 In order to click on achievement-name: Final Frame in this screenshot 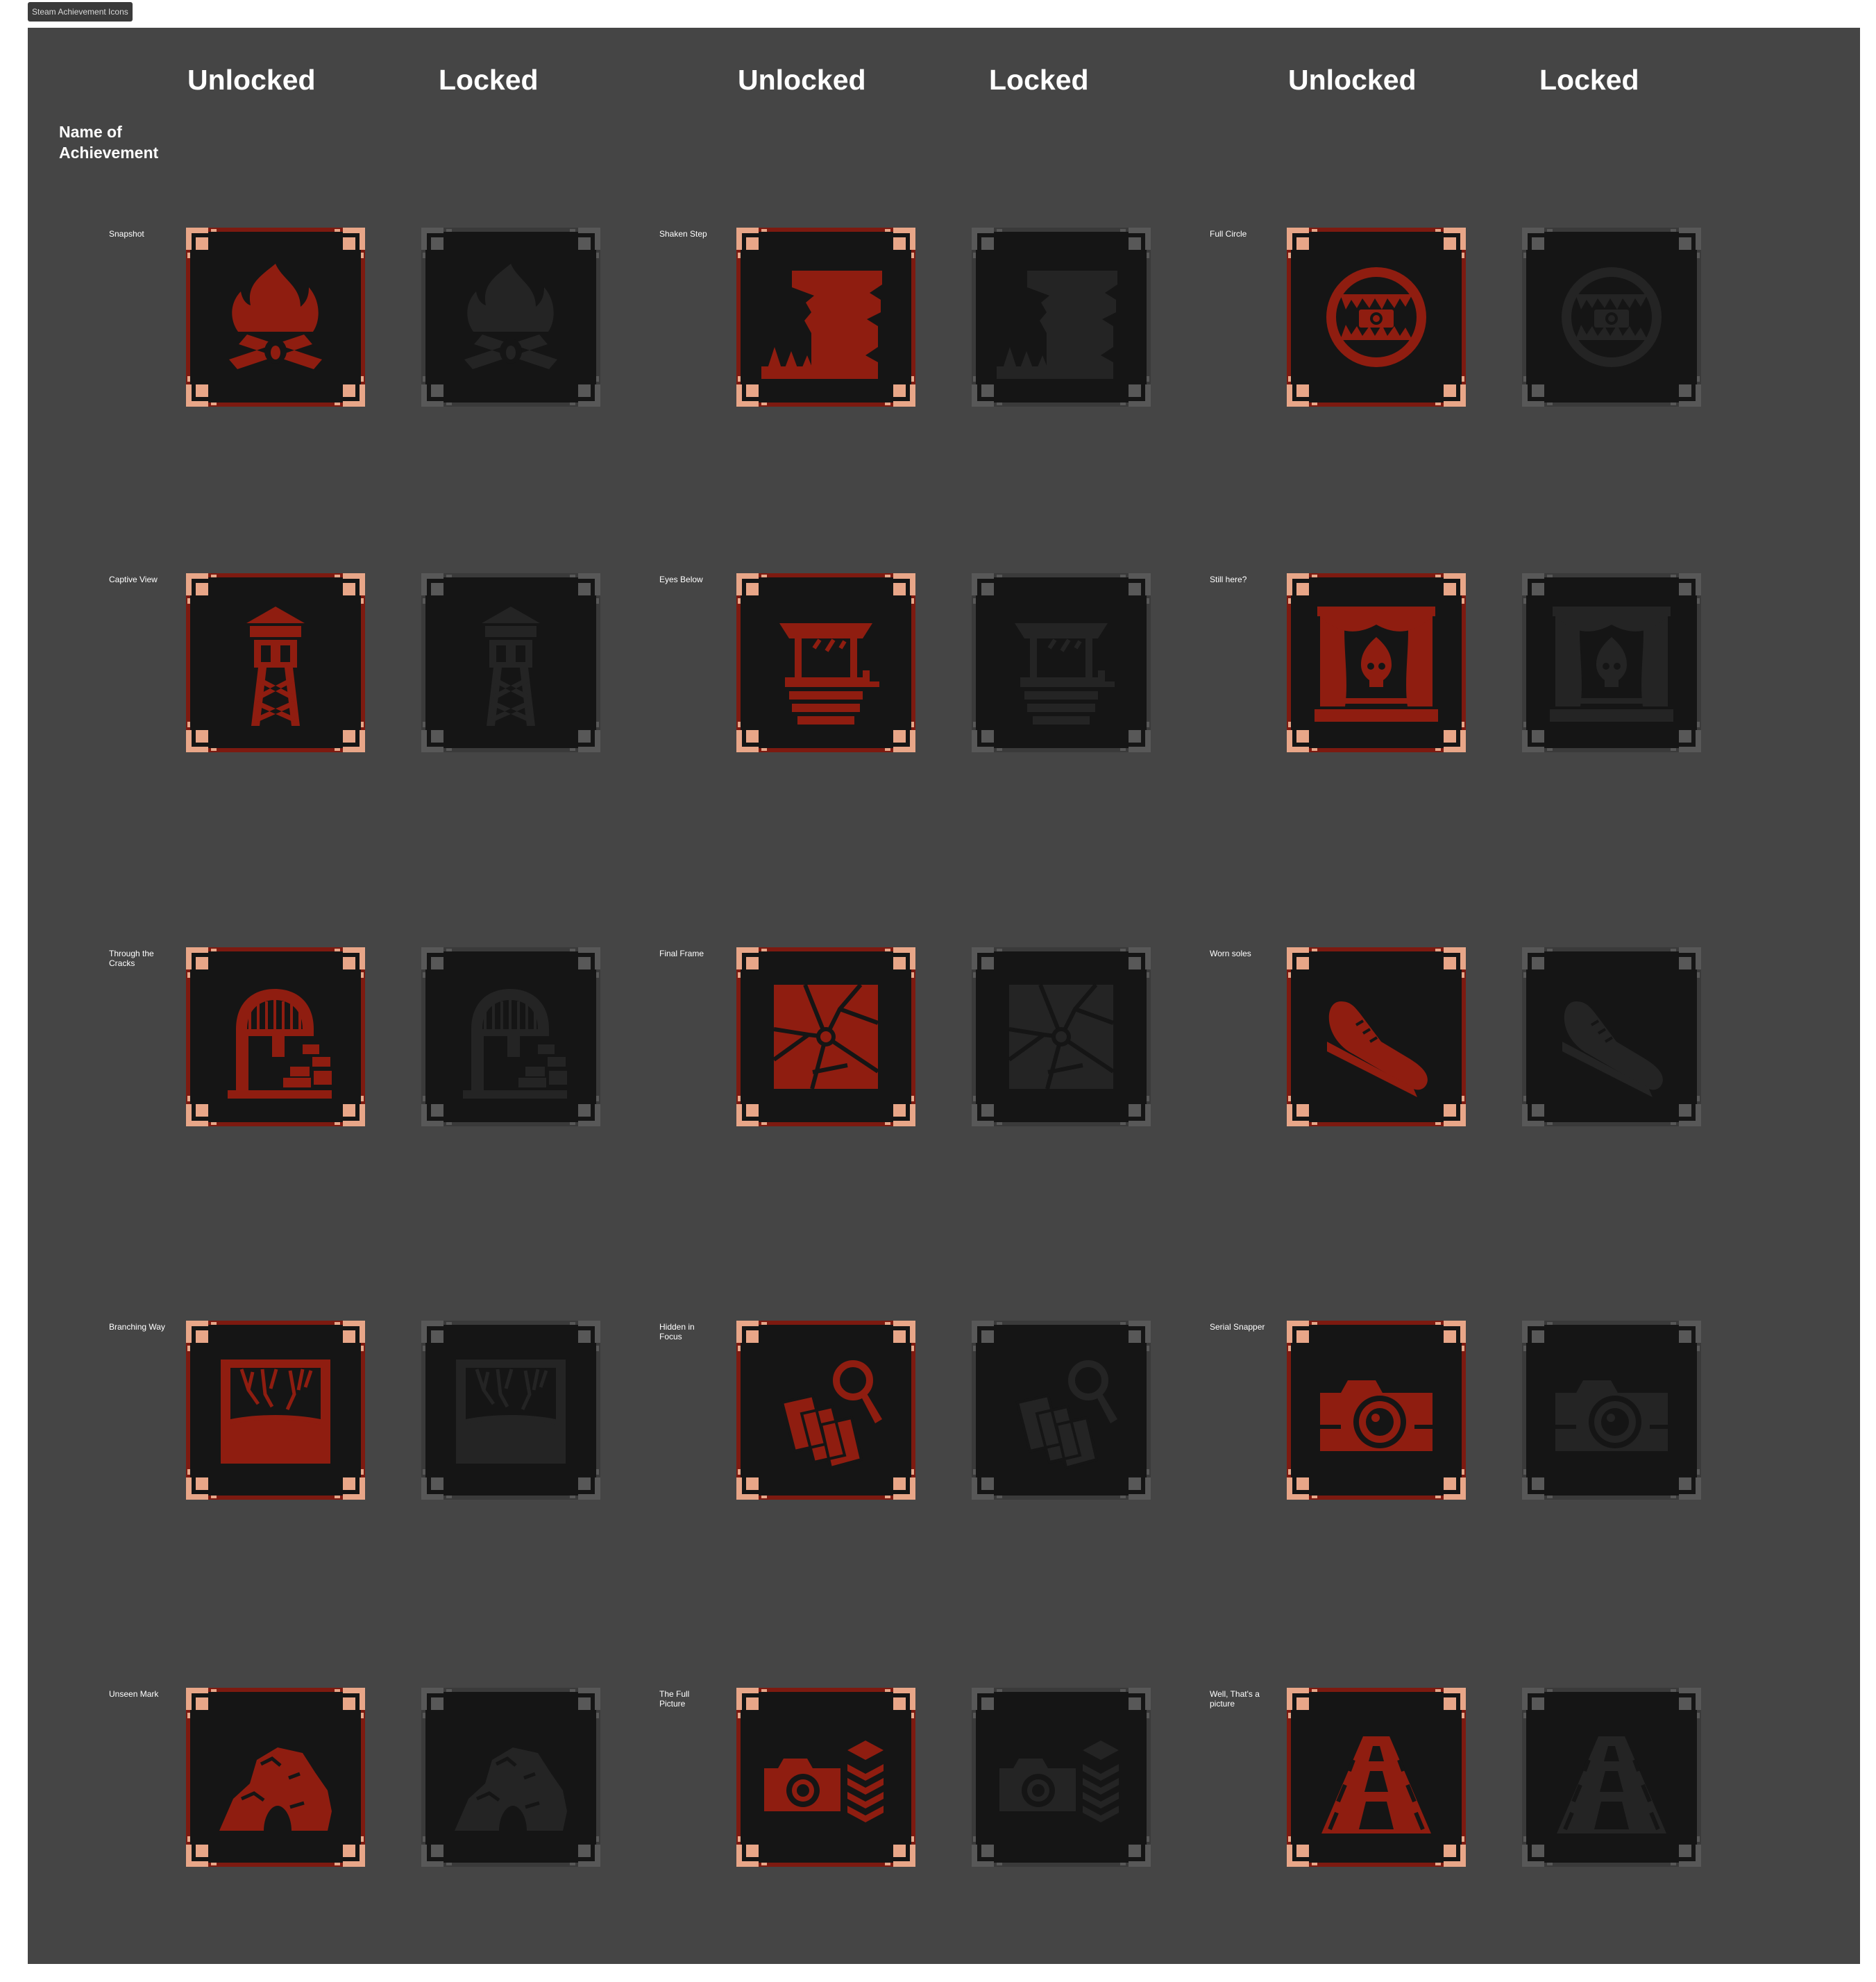, I will do `click(681, 953)`.